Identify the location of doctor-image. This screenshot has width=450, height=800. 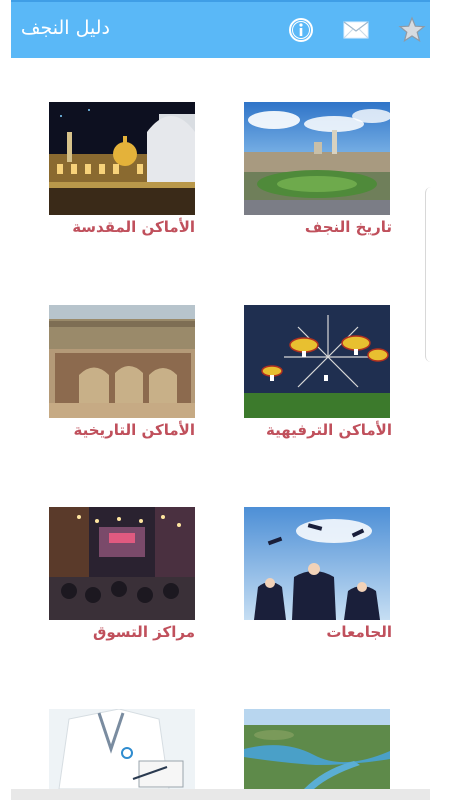
(122, 749).